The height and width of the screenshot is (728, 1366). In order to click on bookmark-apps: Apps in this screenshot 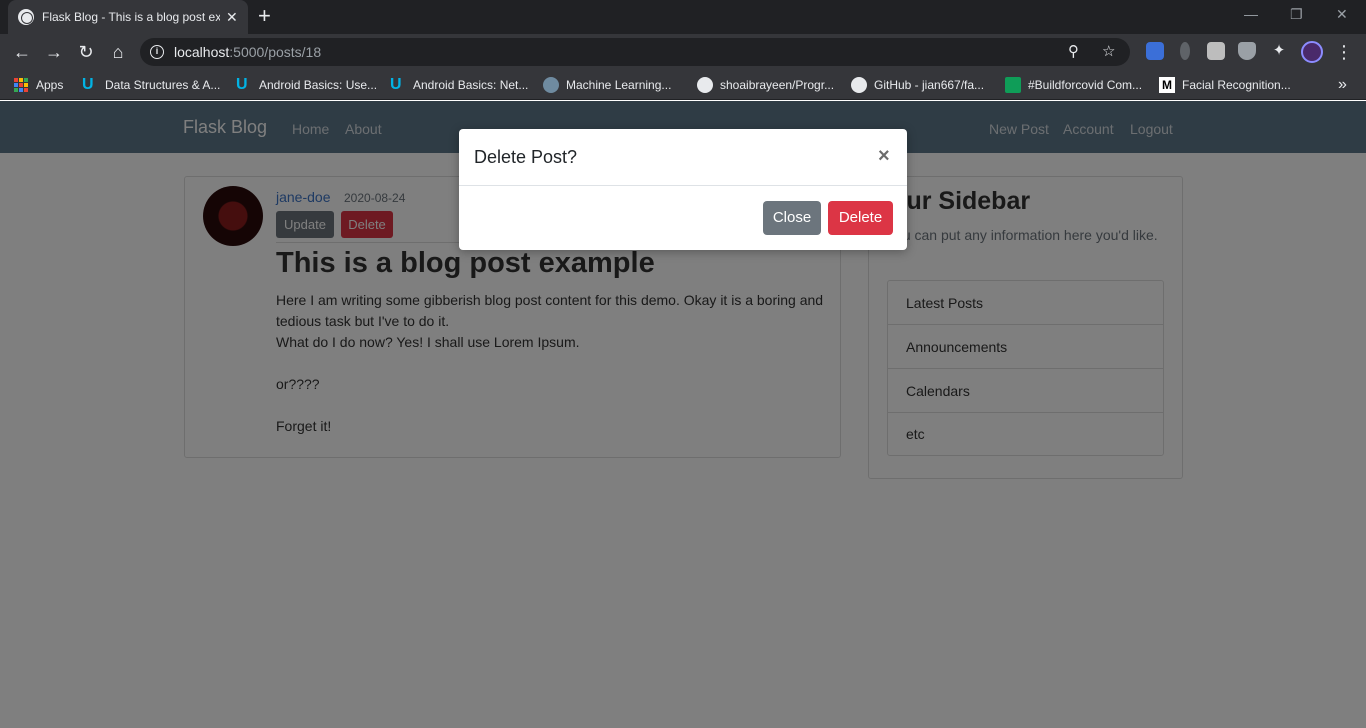, I will do `click(38, 85)`.